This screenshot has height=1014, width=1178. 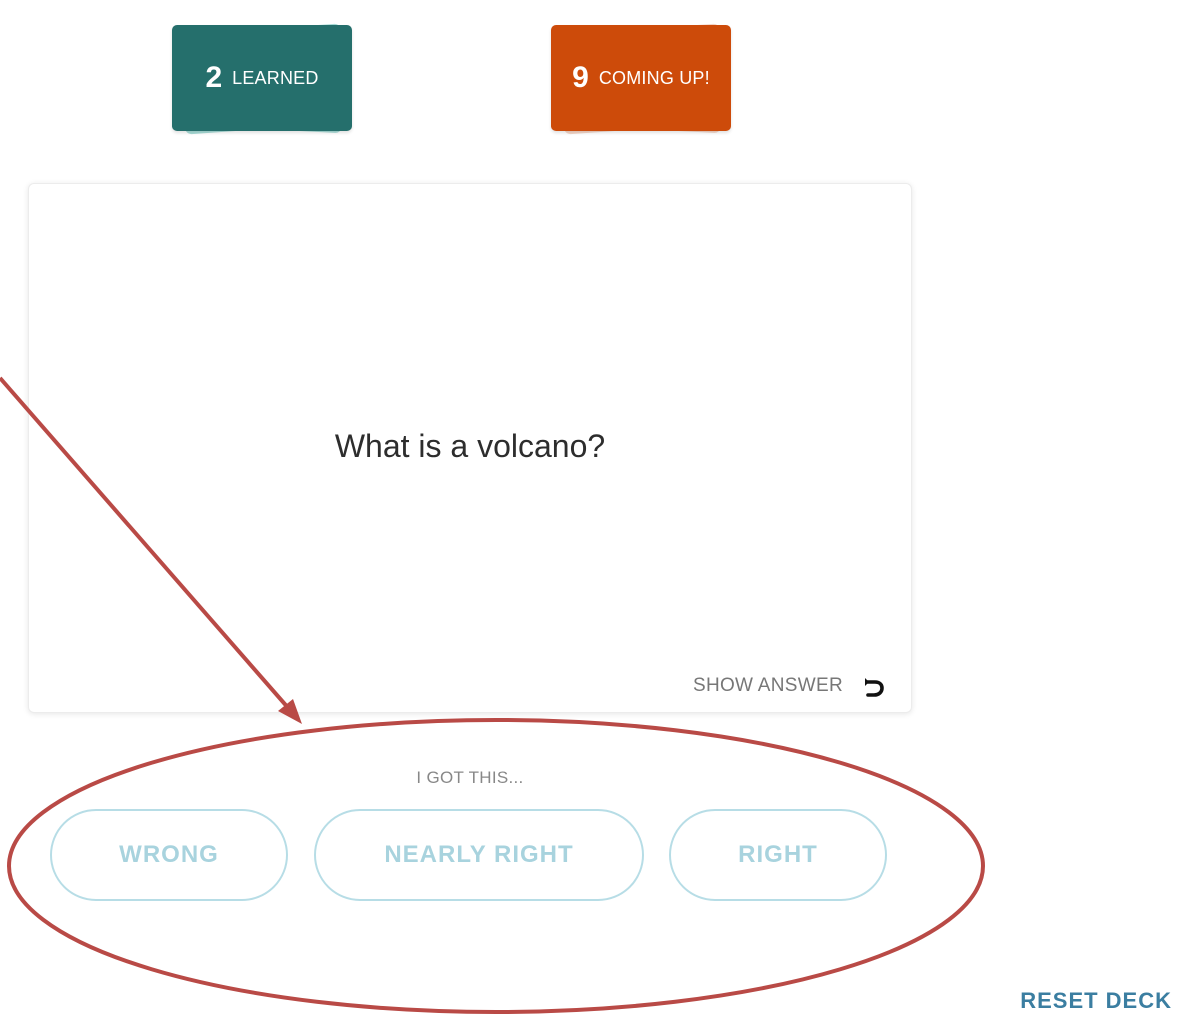 I want to click on coming-up-count: 9, so click(x=580, y=77).